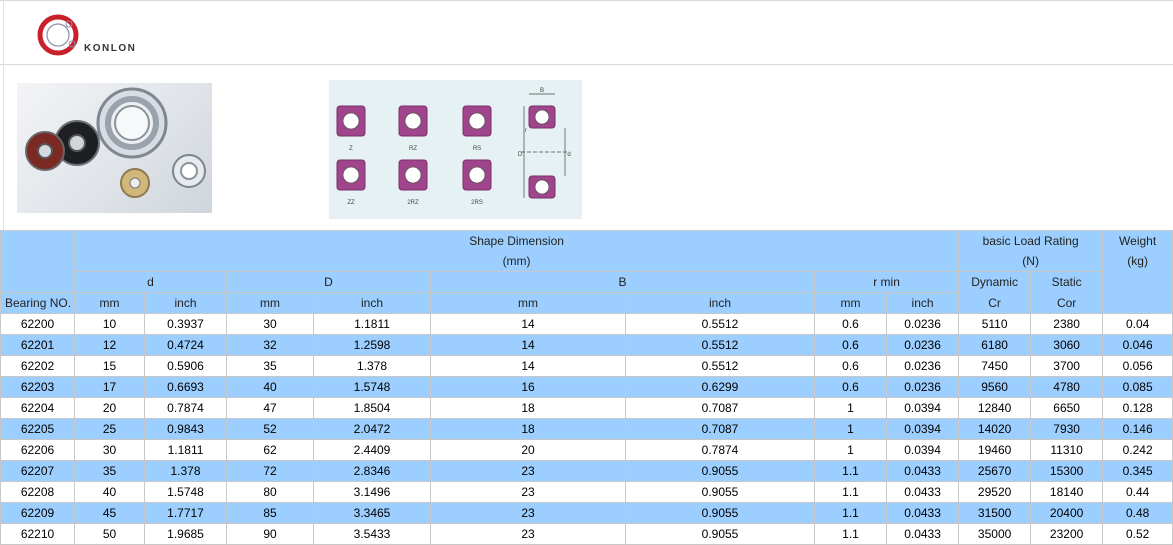  I want to click on big-d-mm-cell: 85, so click(270, 513).